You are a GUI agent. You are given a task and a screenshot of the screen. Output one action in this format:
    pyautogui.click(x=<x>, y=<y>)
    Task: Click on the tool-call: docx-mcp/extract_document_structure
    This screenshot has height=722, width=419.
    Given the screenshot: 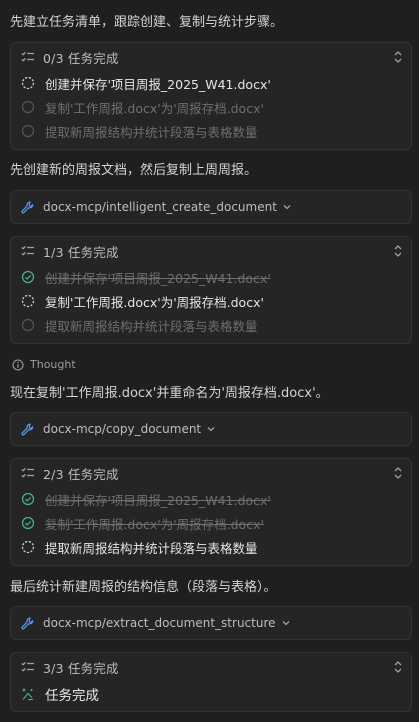 What is the action you would take?
    pyautogui.click(x=211, y=623)
    